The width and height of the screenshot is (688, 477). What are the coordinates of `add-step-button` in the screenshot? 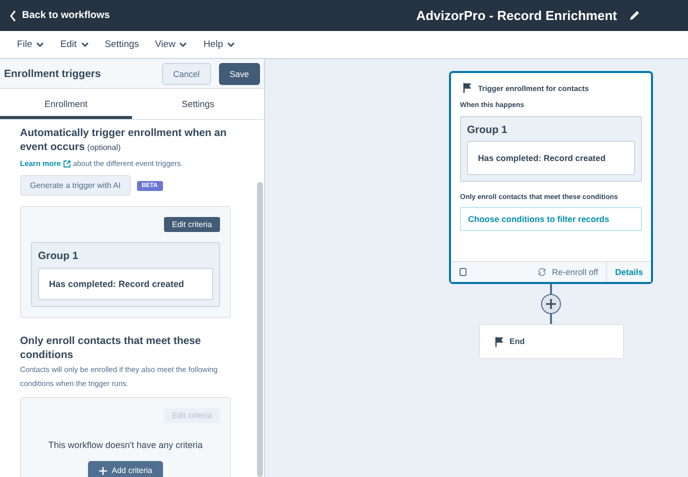 It's located at (551, 304).